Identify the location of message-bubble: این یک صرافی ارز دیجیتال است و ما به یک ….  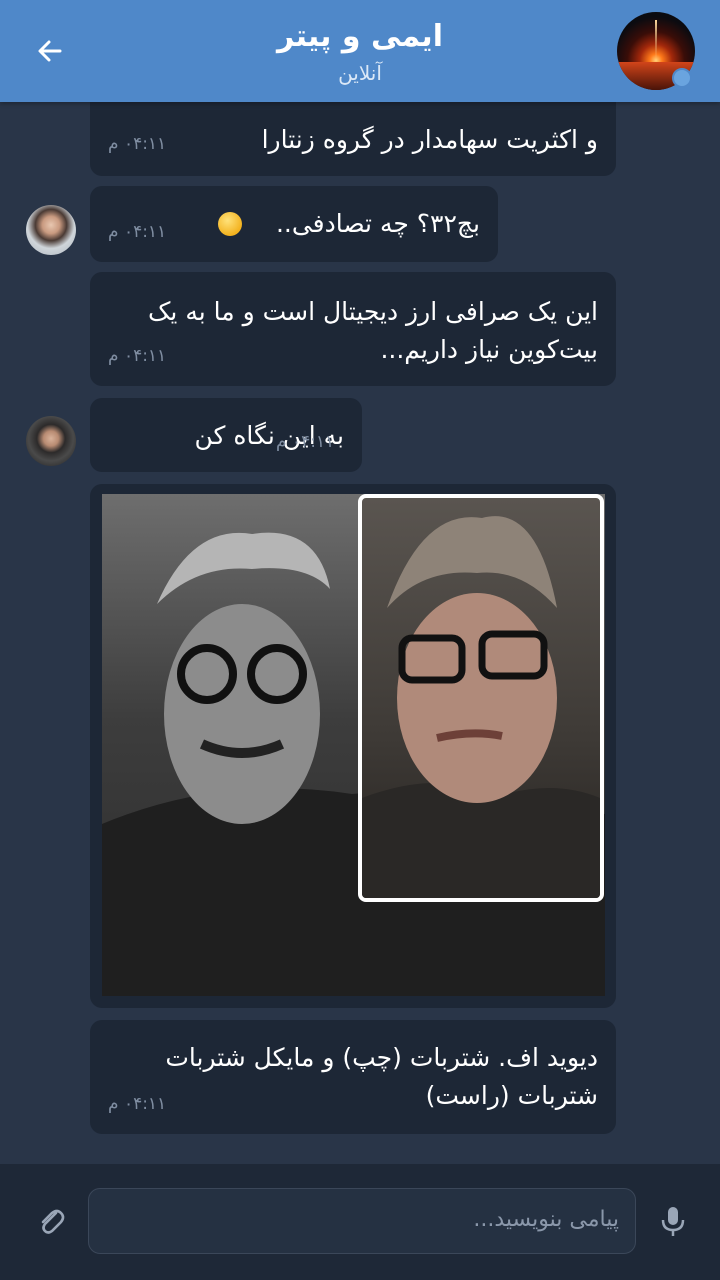
(353, 329).